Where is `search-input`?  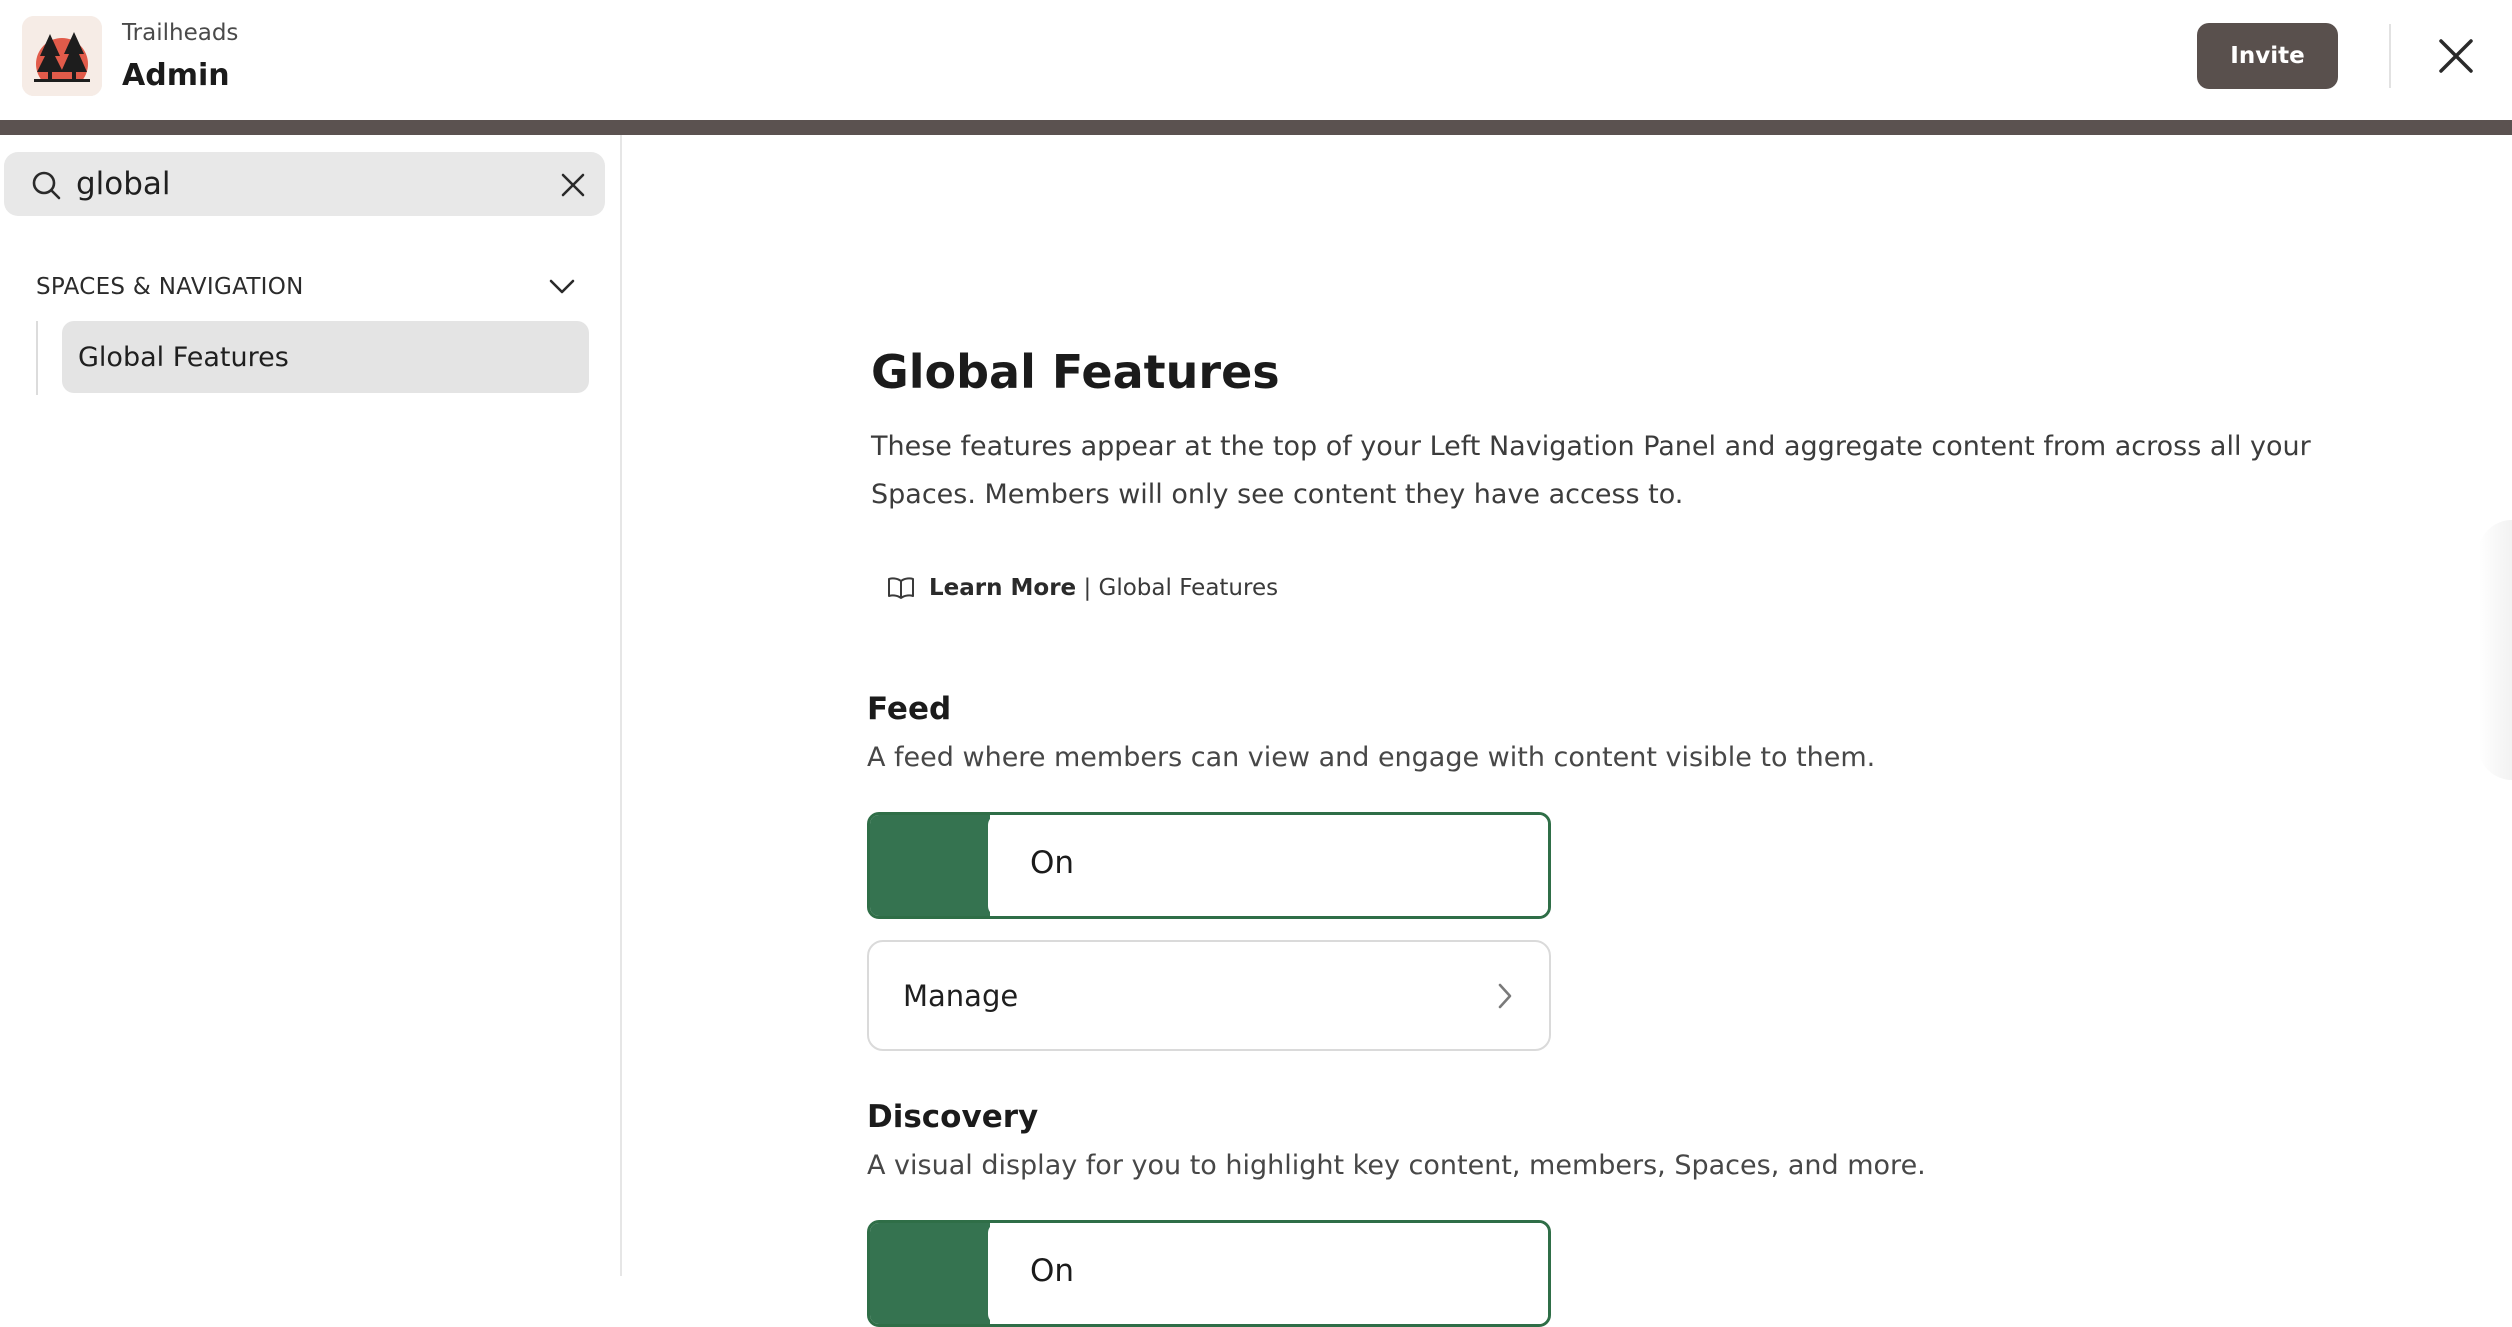 search-input is located at coordinates (306, 184).